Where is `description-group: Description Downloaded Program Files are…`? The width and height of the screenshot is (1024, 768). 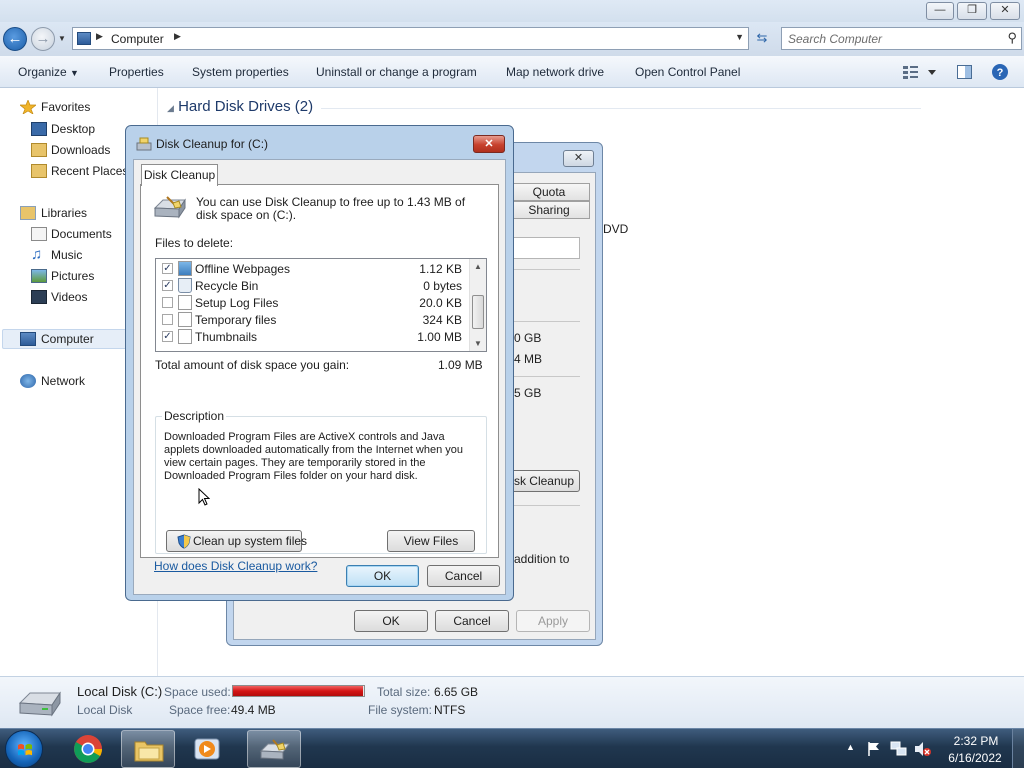 description-group: Description Downloaded Program Files are… is located at coordinates (321, 481).